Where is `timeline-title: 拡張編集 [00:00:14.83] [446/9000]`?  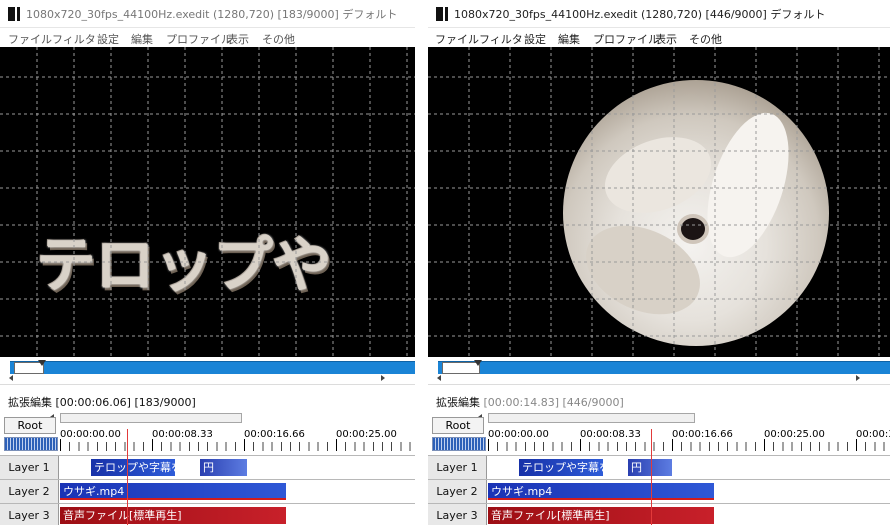
timeline-title: 拡張編集 [00:00:14.83] [446/9000] is located at coordinates (530, 402).